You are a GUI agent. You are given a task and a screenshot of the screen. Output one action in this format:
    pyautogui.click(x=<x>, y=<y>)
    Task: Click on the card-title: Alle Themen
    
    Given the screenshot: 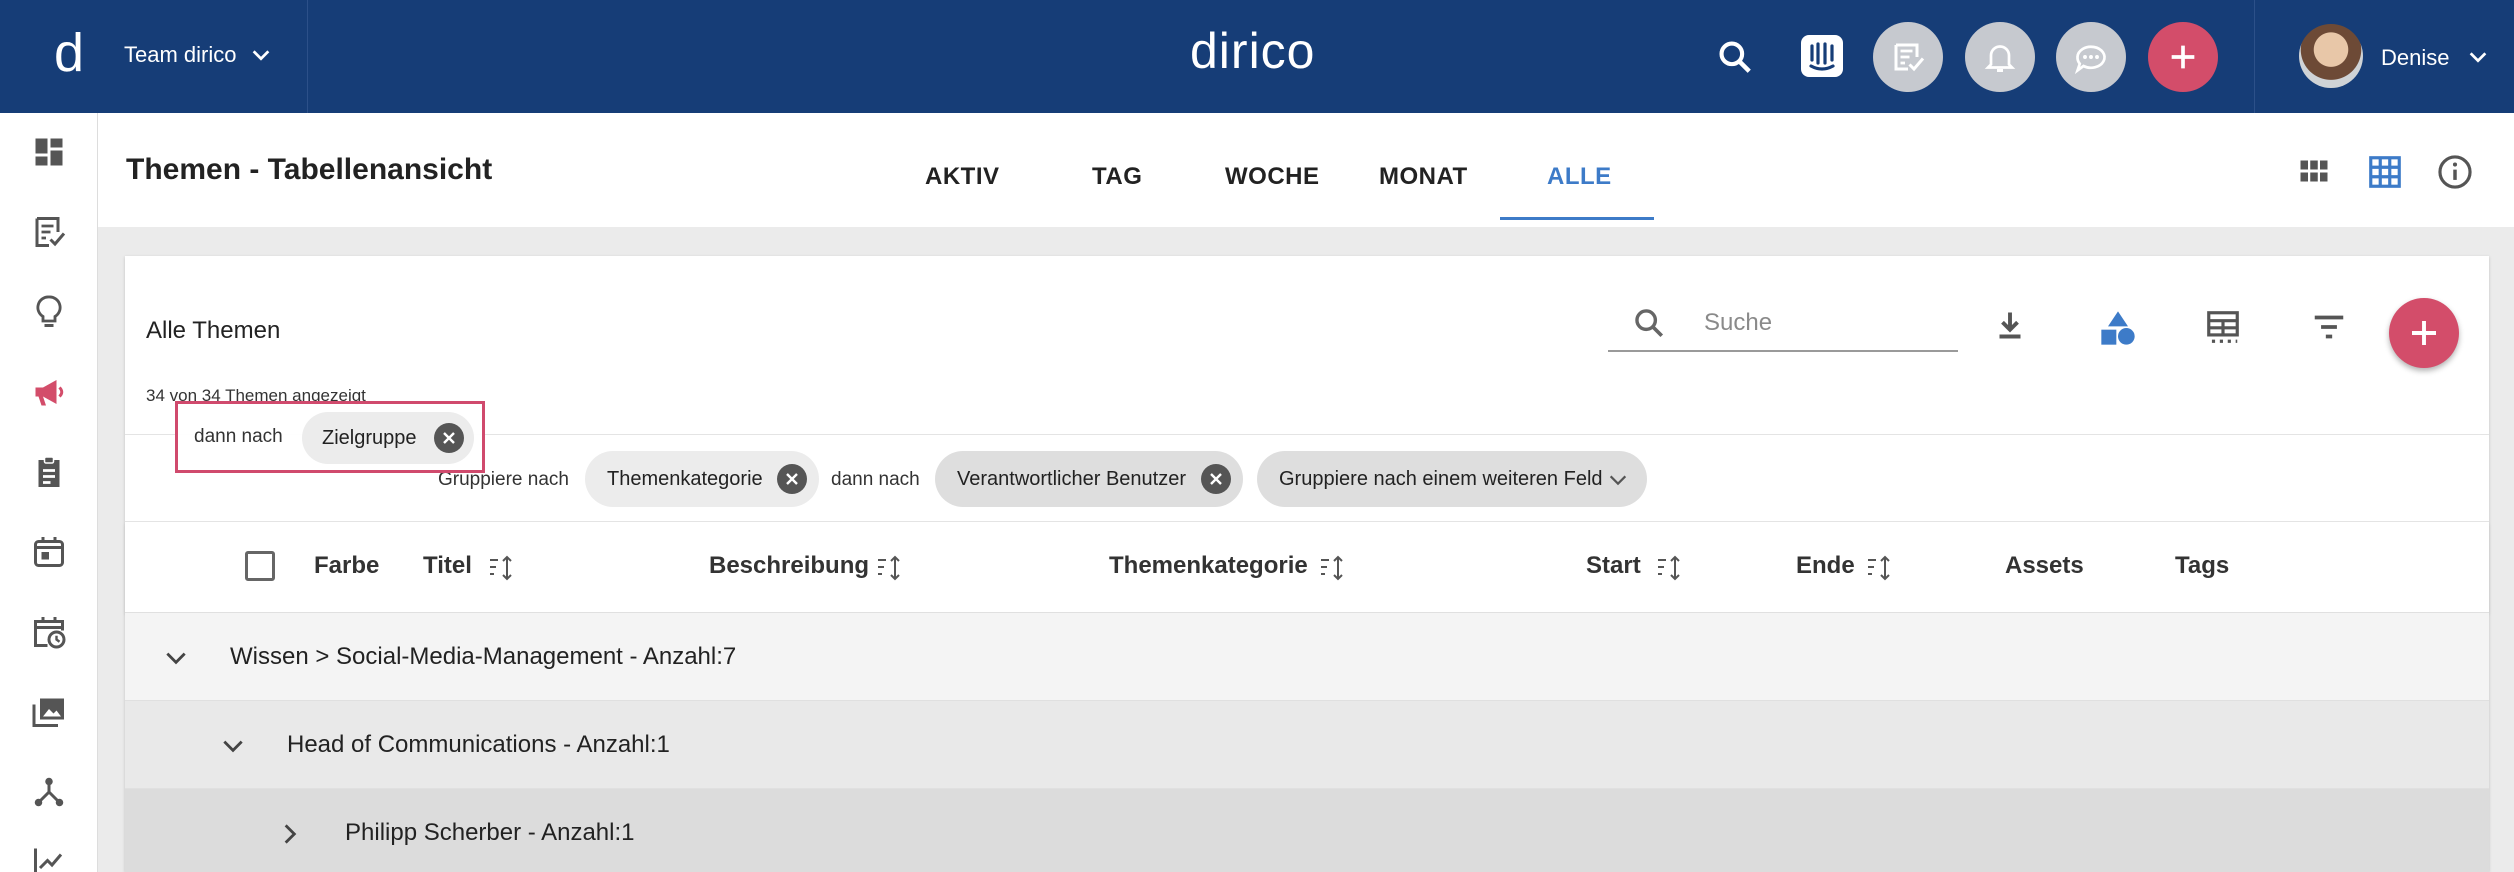 What is the action you would take?
    pyautogui.click(x=213, y=330)
    